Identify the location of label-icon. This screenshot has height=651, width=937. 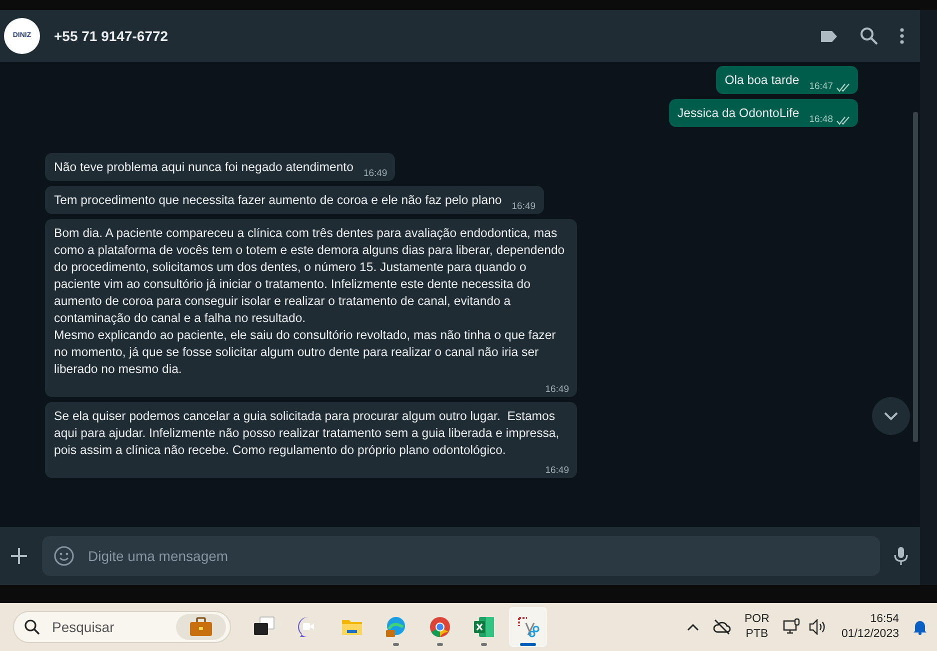
(829, 36).